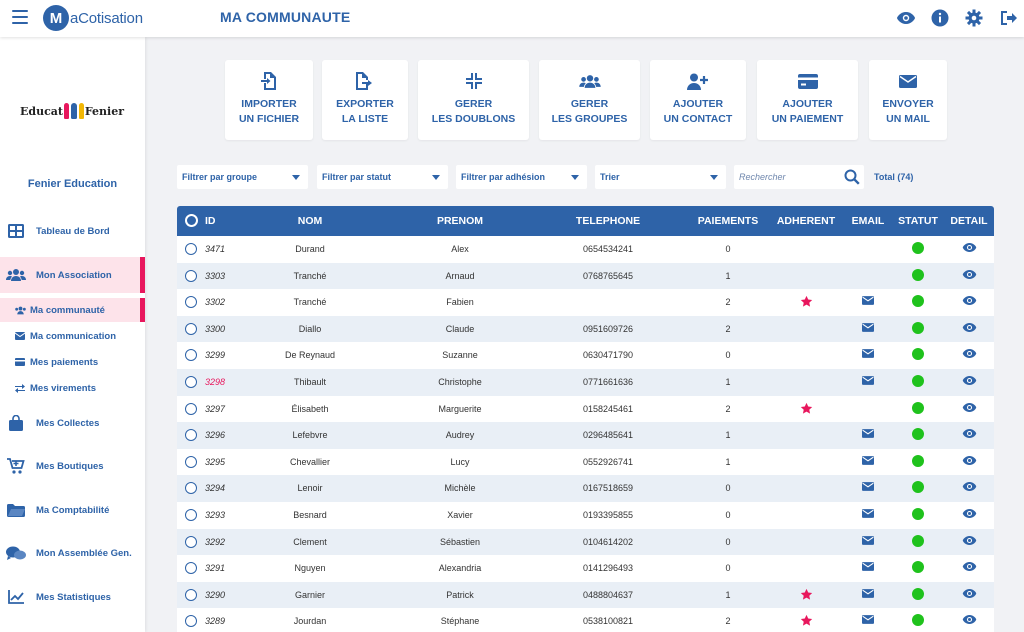  I want to click on table-row: 3291 Nguyen Alexandria 0141296493 0, so click(585, 568).